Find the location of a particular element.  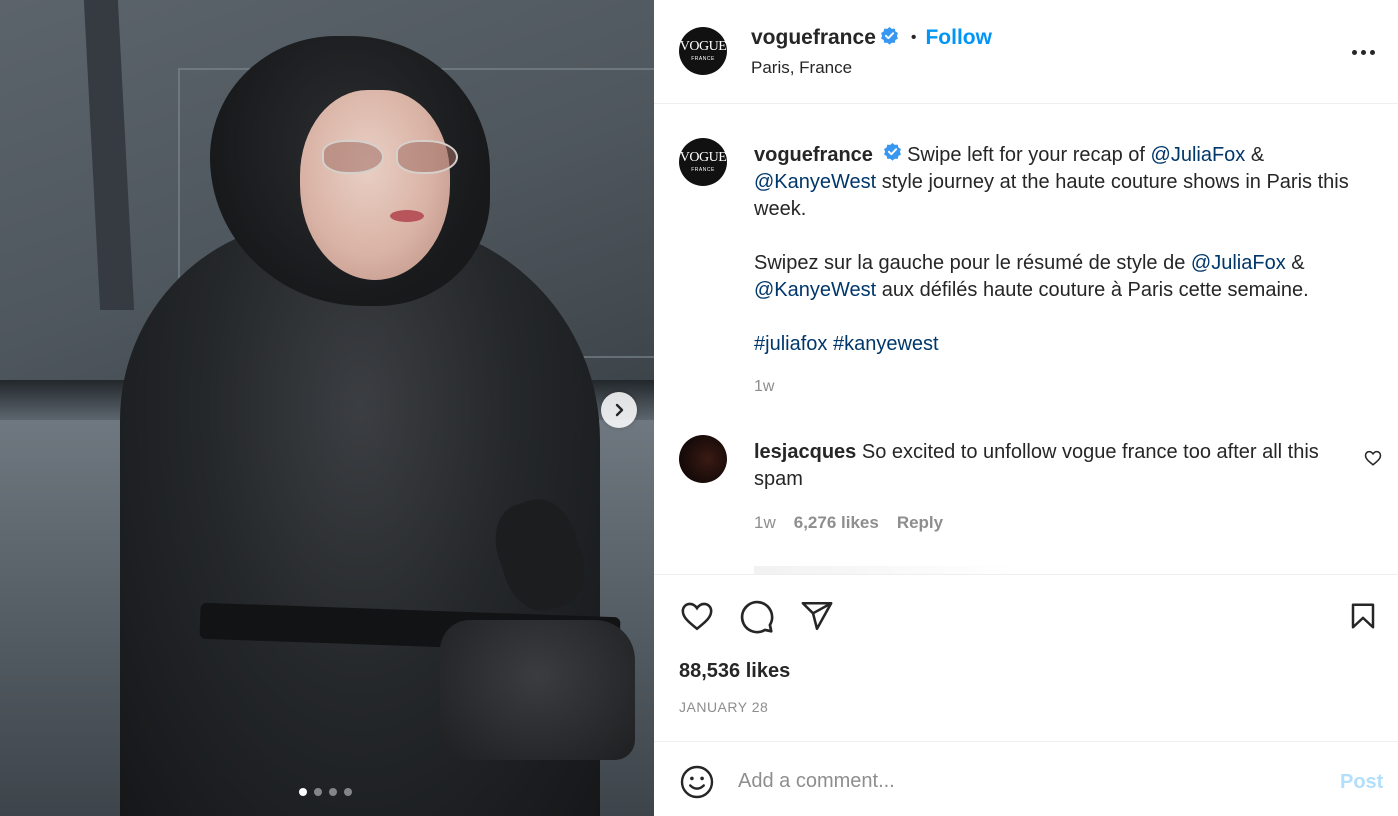

bookmark-icon is located at coordinates (1363, 616).